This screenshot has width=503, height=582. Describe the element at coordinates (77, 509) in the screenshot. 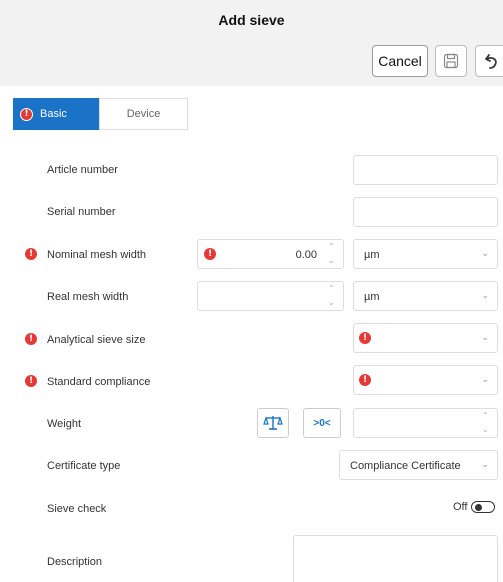

I see `sieve-check-label: Sieve check` at that location.